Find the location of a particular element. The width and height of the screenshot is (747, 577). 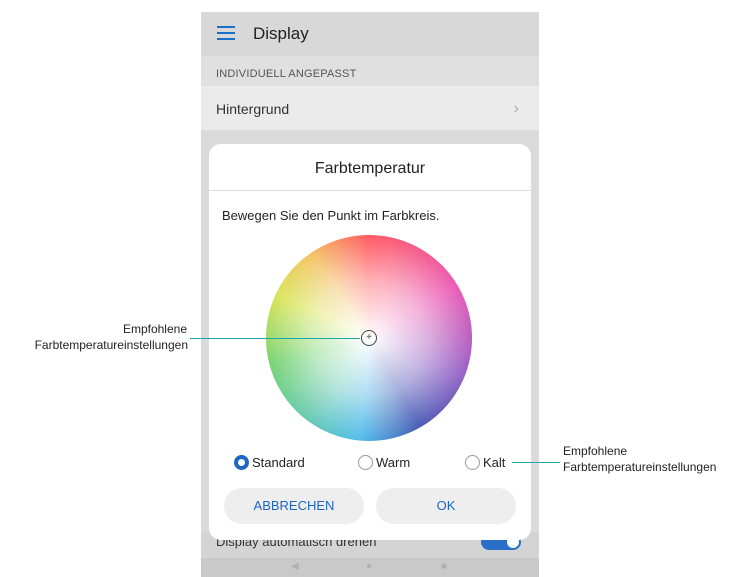

home-icon: ● is located at coordinates (369, 566).